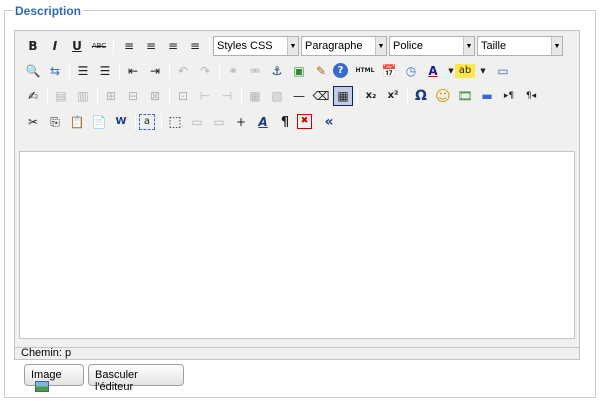  Describe the element at coordinates (77, 46) in the screenshot. I see `underline-button: U` at that location.